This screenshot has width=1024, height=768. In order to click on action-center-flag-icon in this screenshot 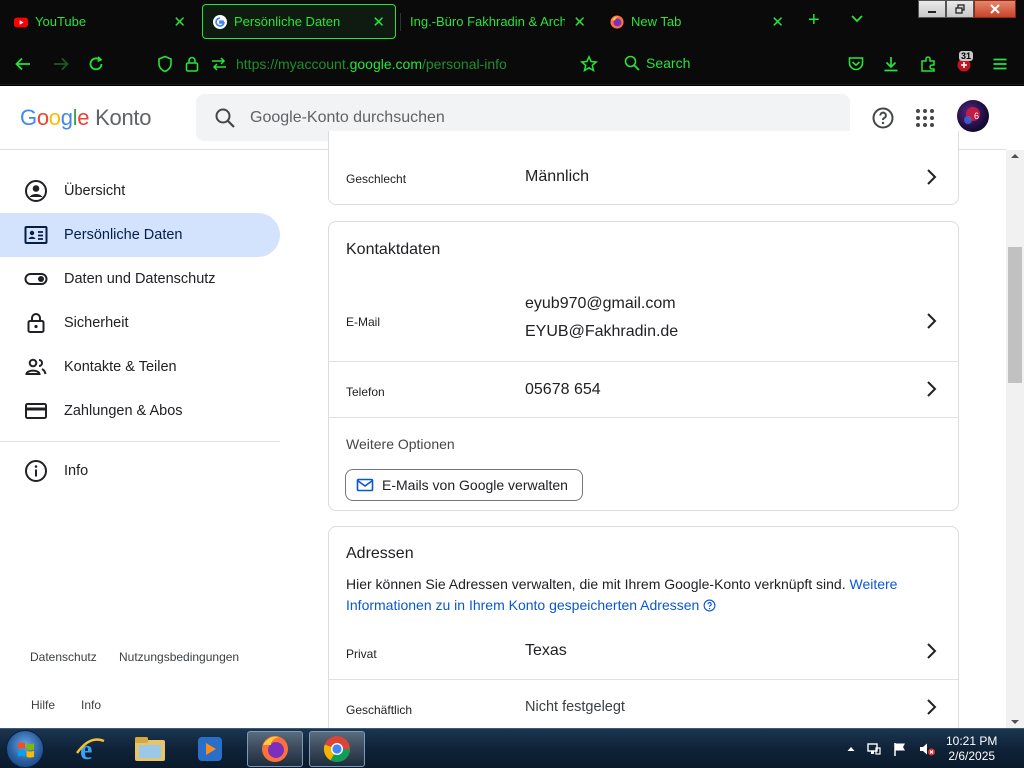, I will do `click(900, 749)`.